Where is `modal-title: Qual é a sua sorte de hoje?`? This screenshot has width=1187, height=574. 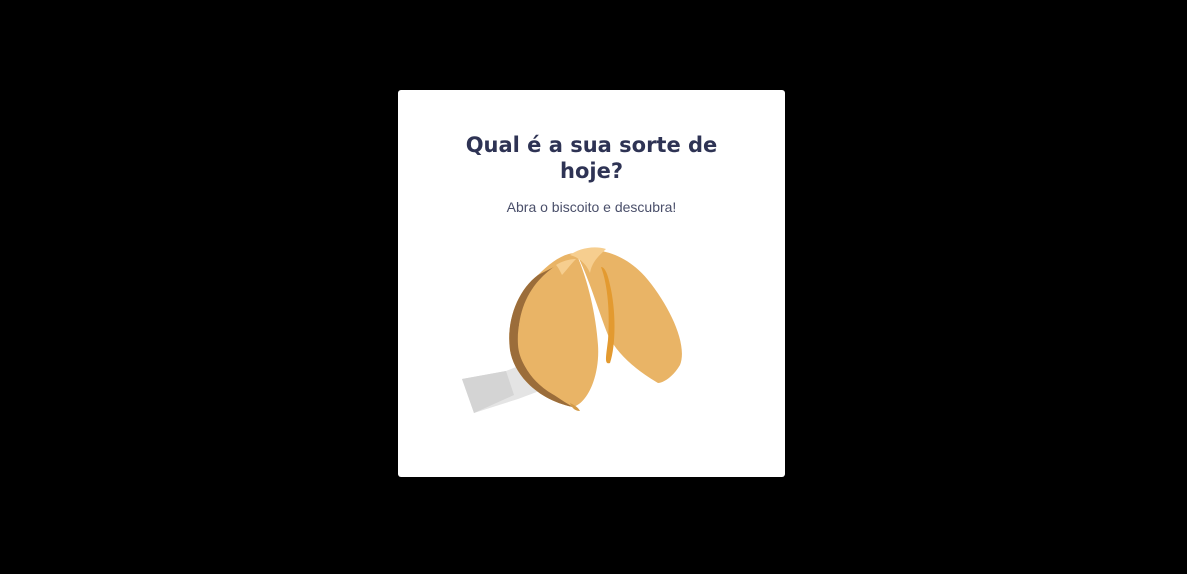 modal-title: Qual é a sua sorte de hoje? is located at coordinates (591, 158).